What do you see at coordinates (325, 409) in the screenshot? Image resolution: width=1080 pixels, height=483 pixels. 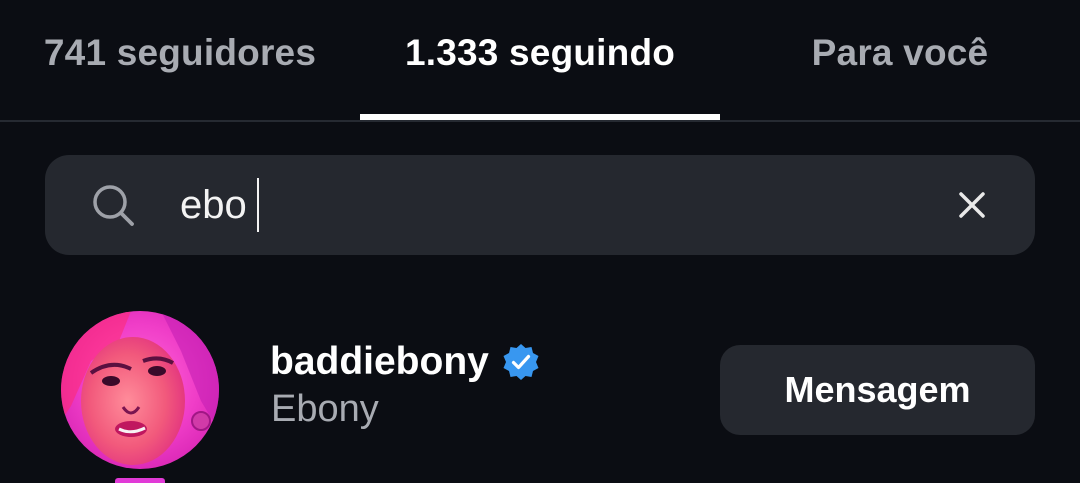 I see `full-name: Ebony` at bounding box center [325, 409].